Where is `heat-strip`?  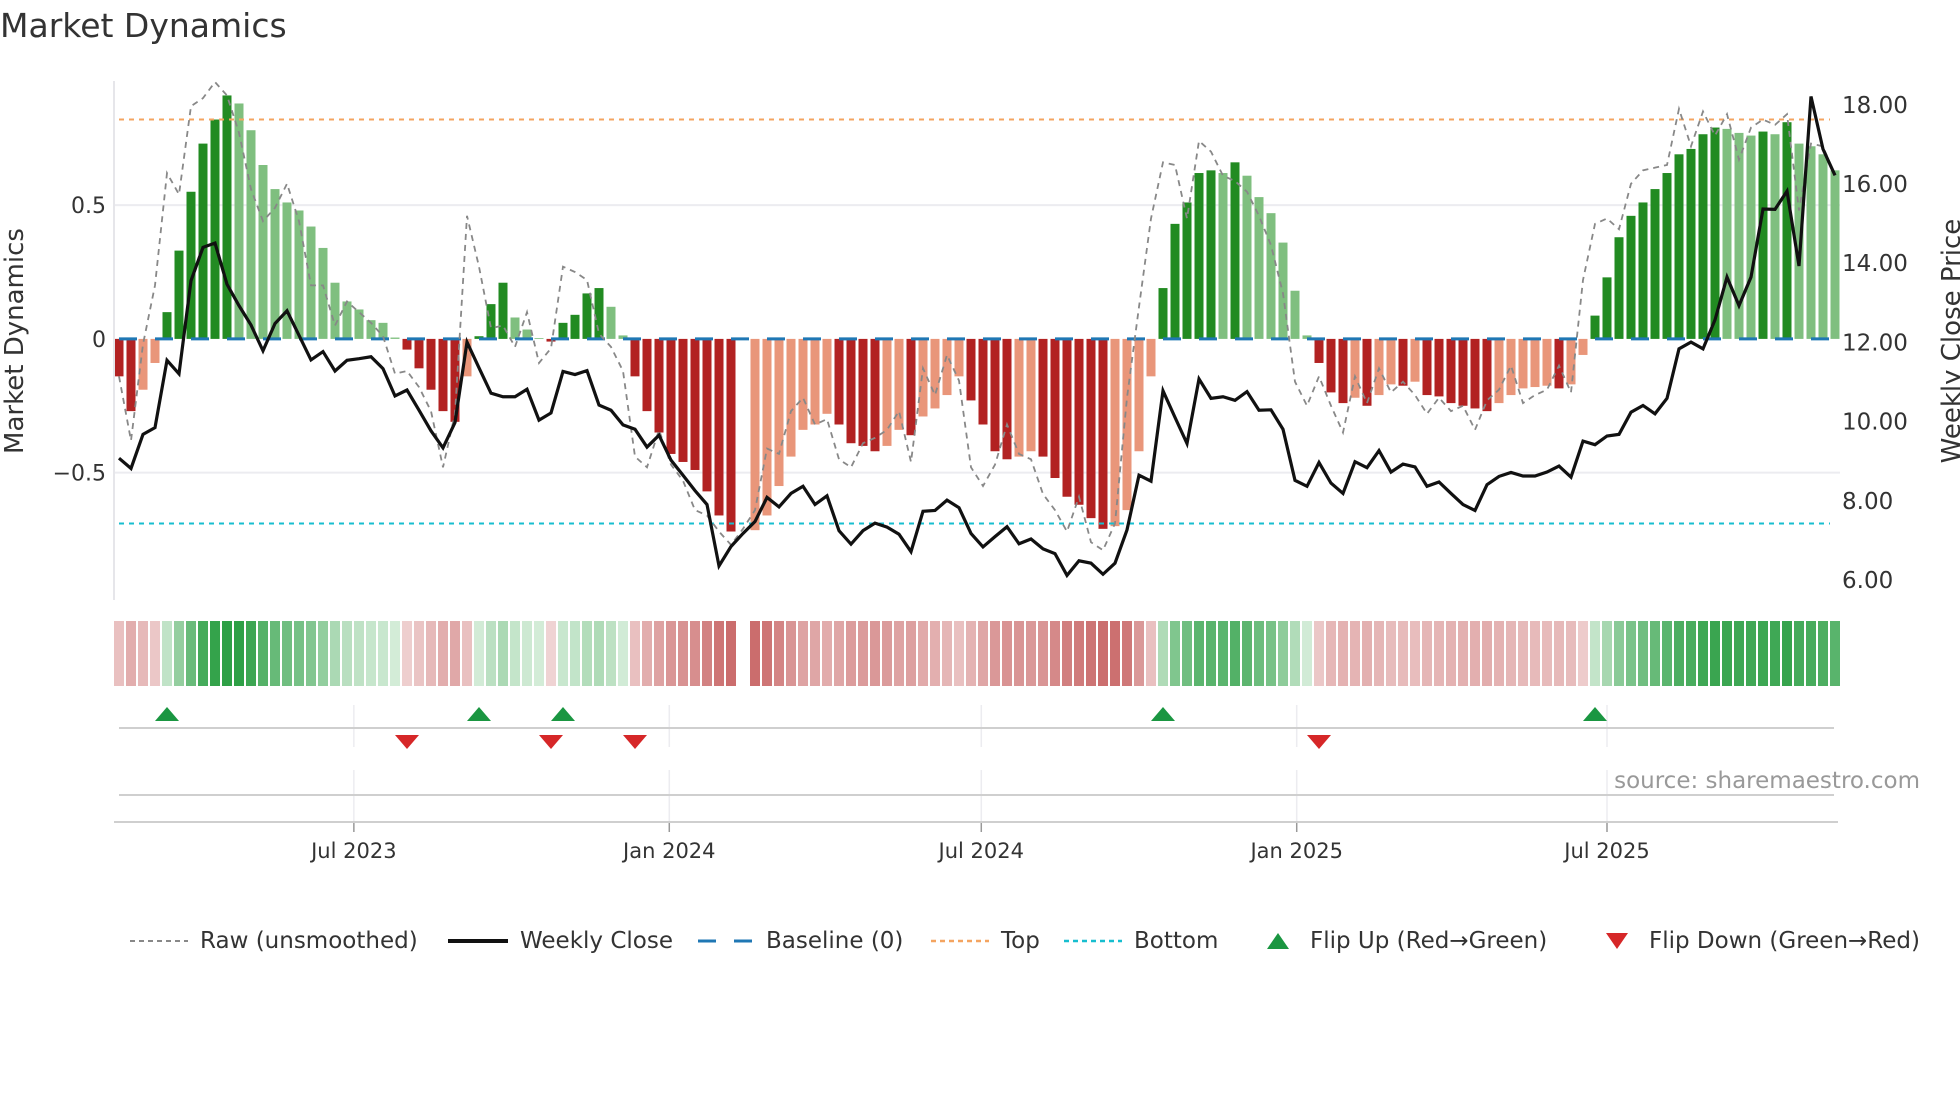
heat-strip is located at coordinates (977, 653).